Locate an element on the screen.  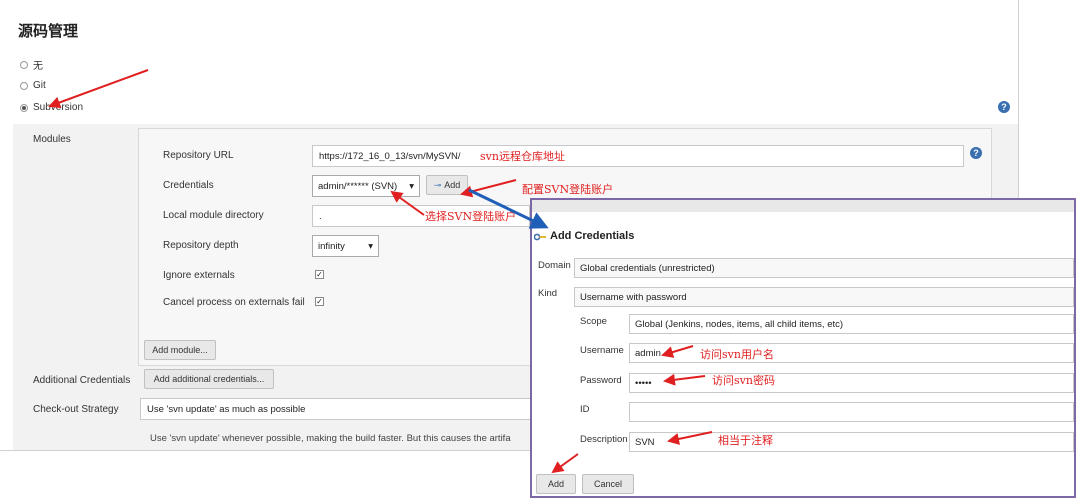
arrow-description is located at coordinates (690, 438).